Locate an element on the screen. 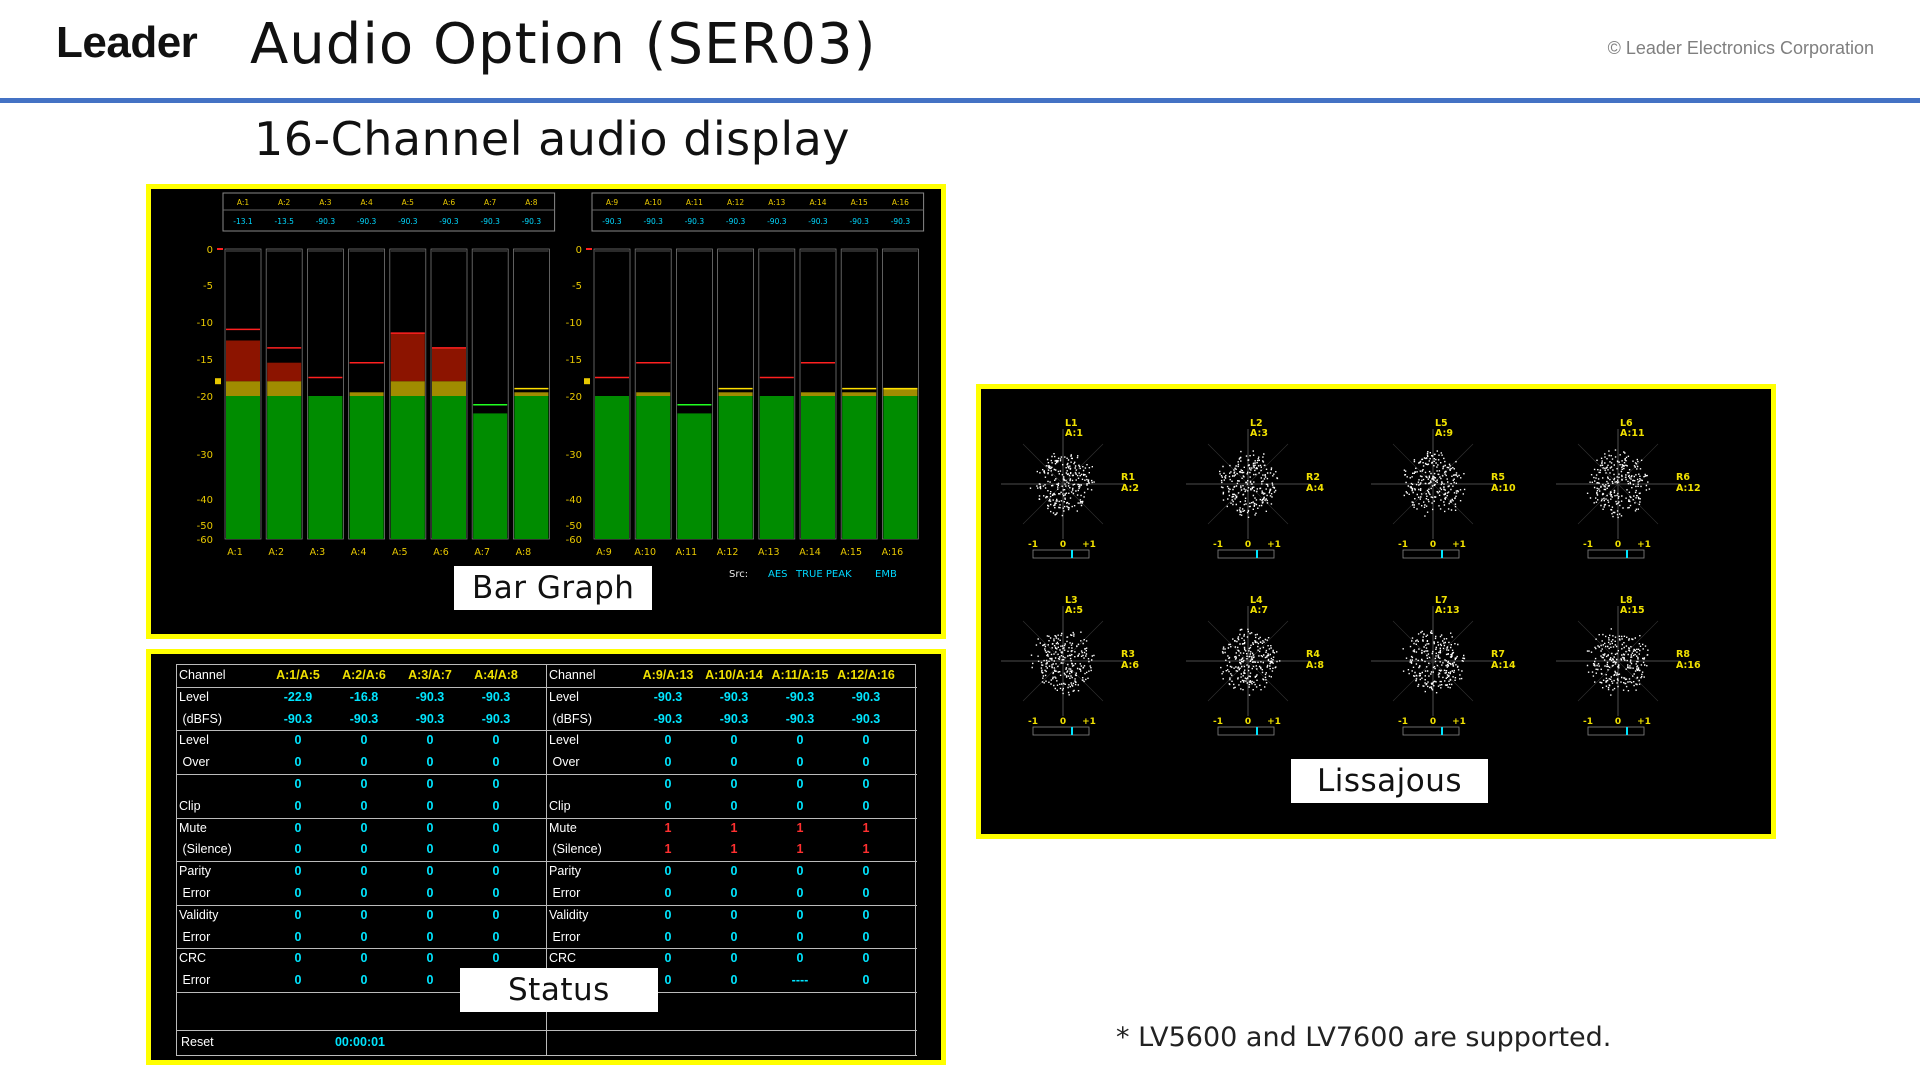 The image size is (1920, 1080). status-row-label: Parity is located at coordinates (565, 871).